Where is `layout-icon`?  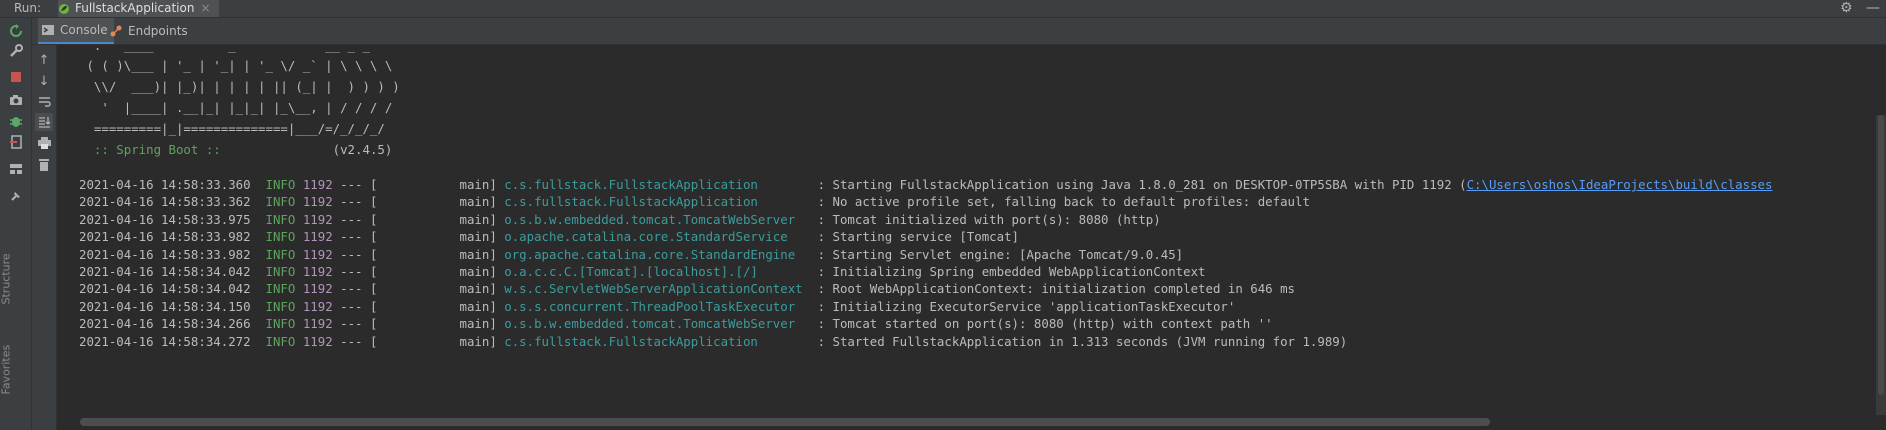
layout-icon is located at coordinates (16, 169).